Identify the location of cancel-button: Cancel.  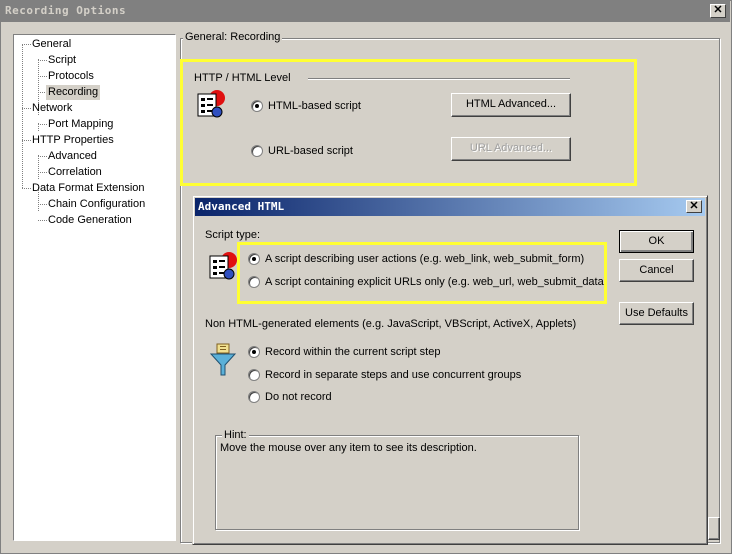
(656, 270).